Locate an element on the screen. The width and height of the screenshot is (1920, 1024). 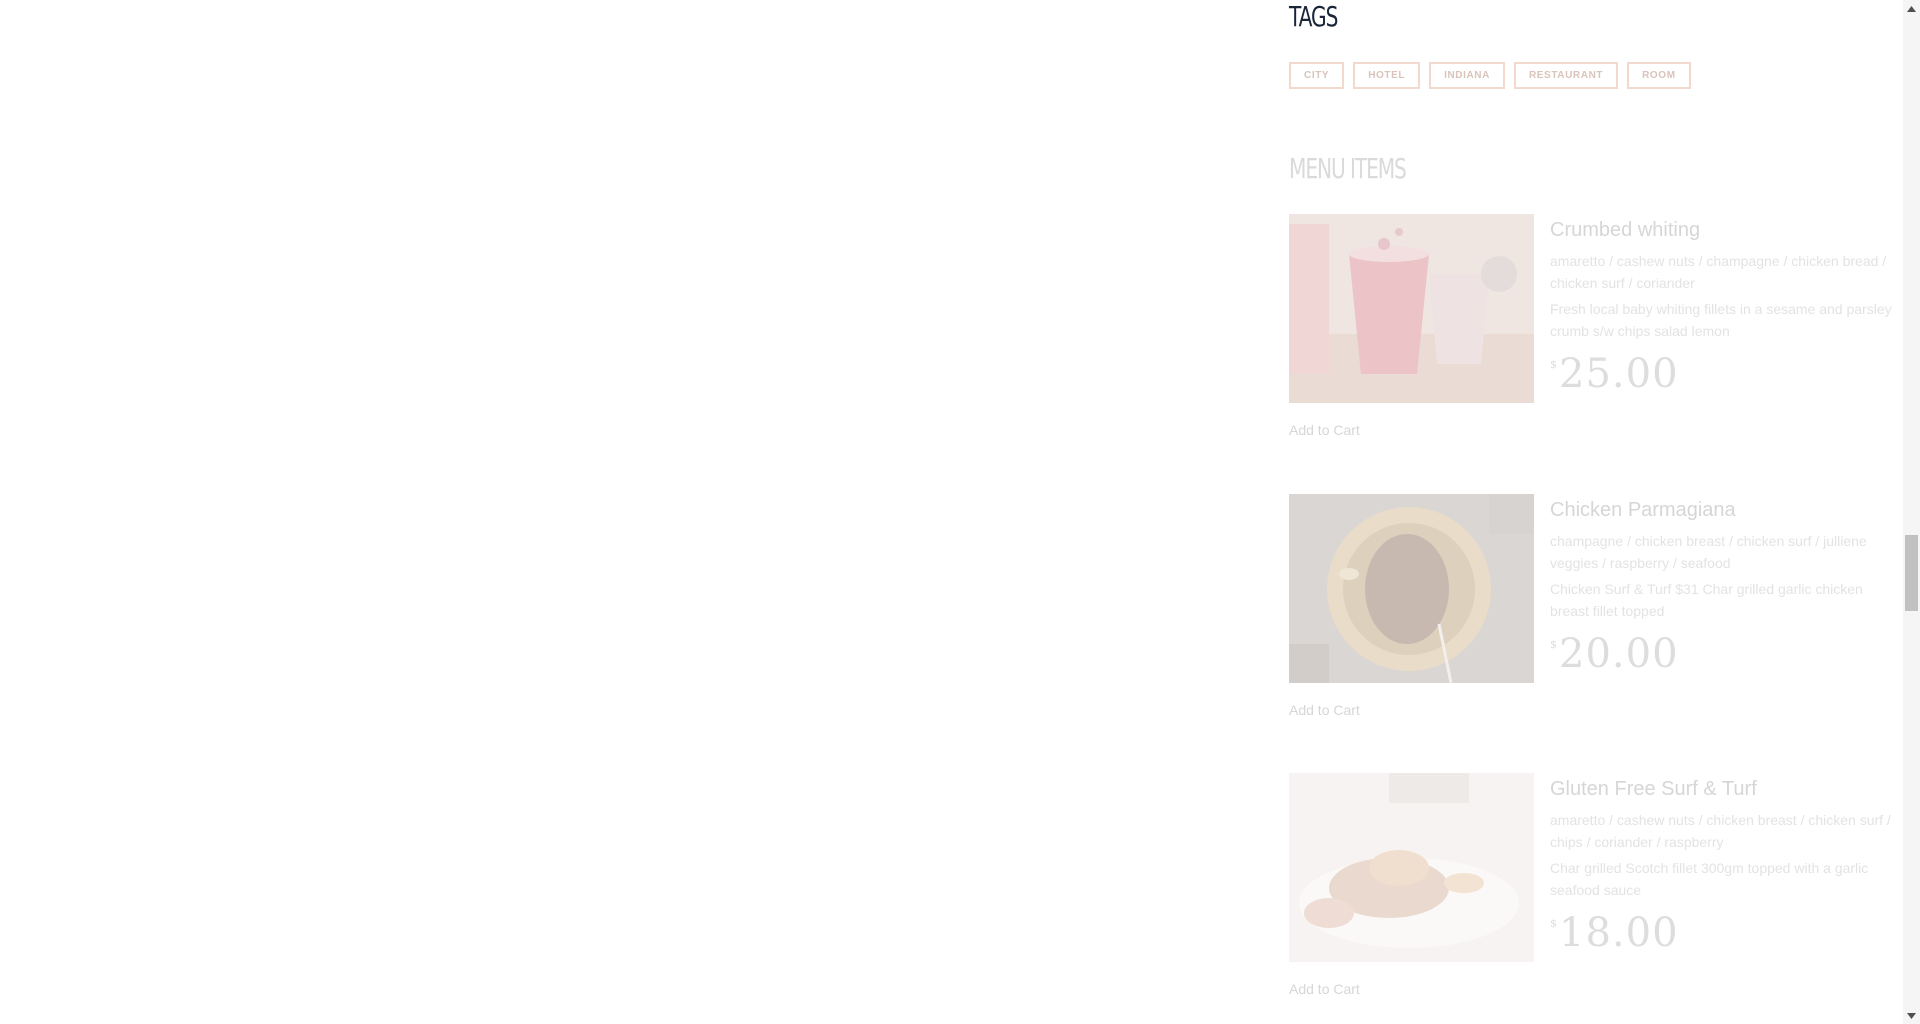
surf-turf-photo is located at coordinates (1411, 867).